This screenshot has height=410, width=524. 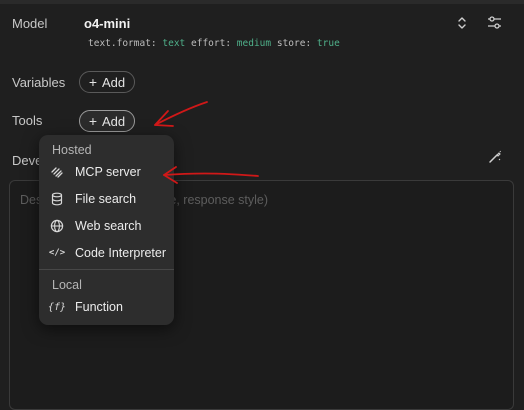 What do you see at coordinates (206, 142) in the screenshot?
I see `annotation-arrows` at bounding box center [206, 142].